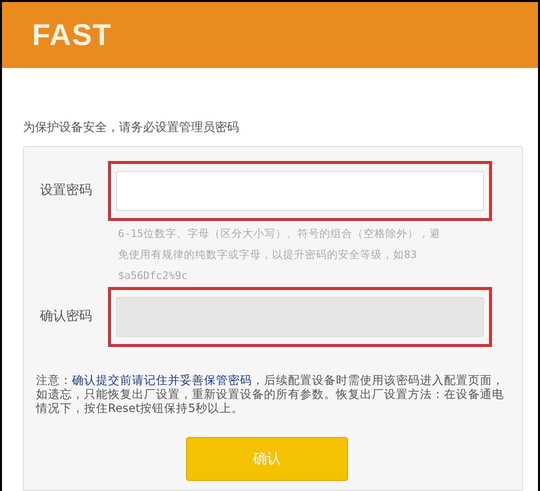  I want to click on brand-logo: FAST, so click(72, 36).